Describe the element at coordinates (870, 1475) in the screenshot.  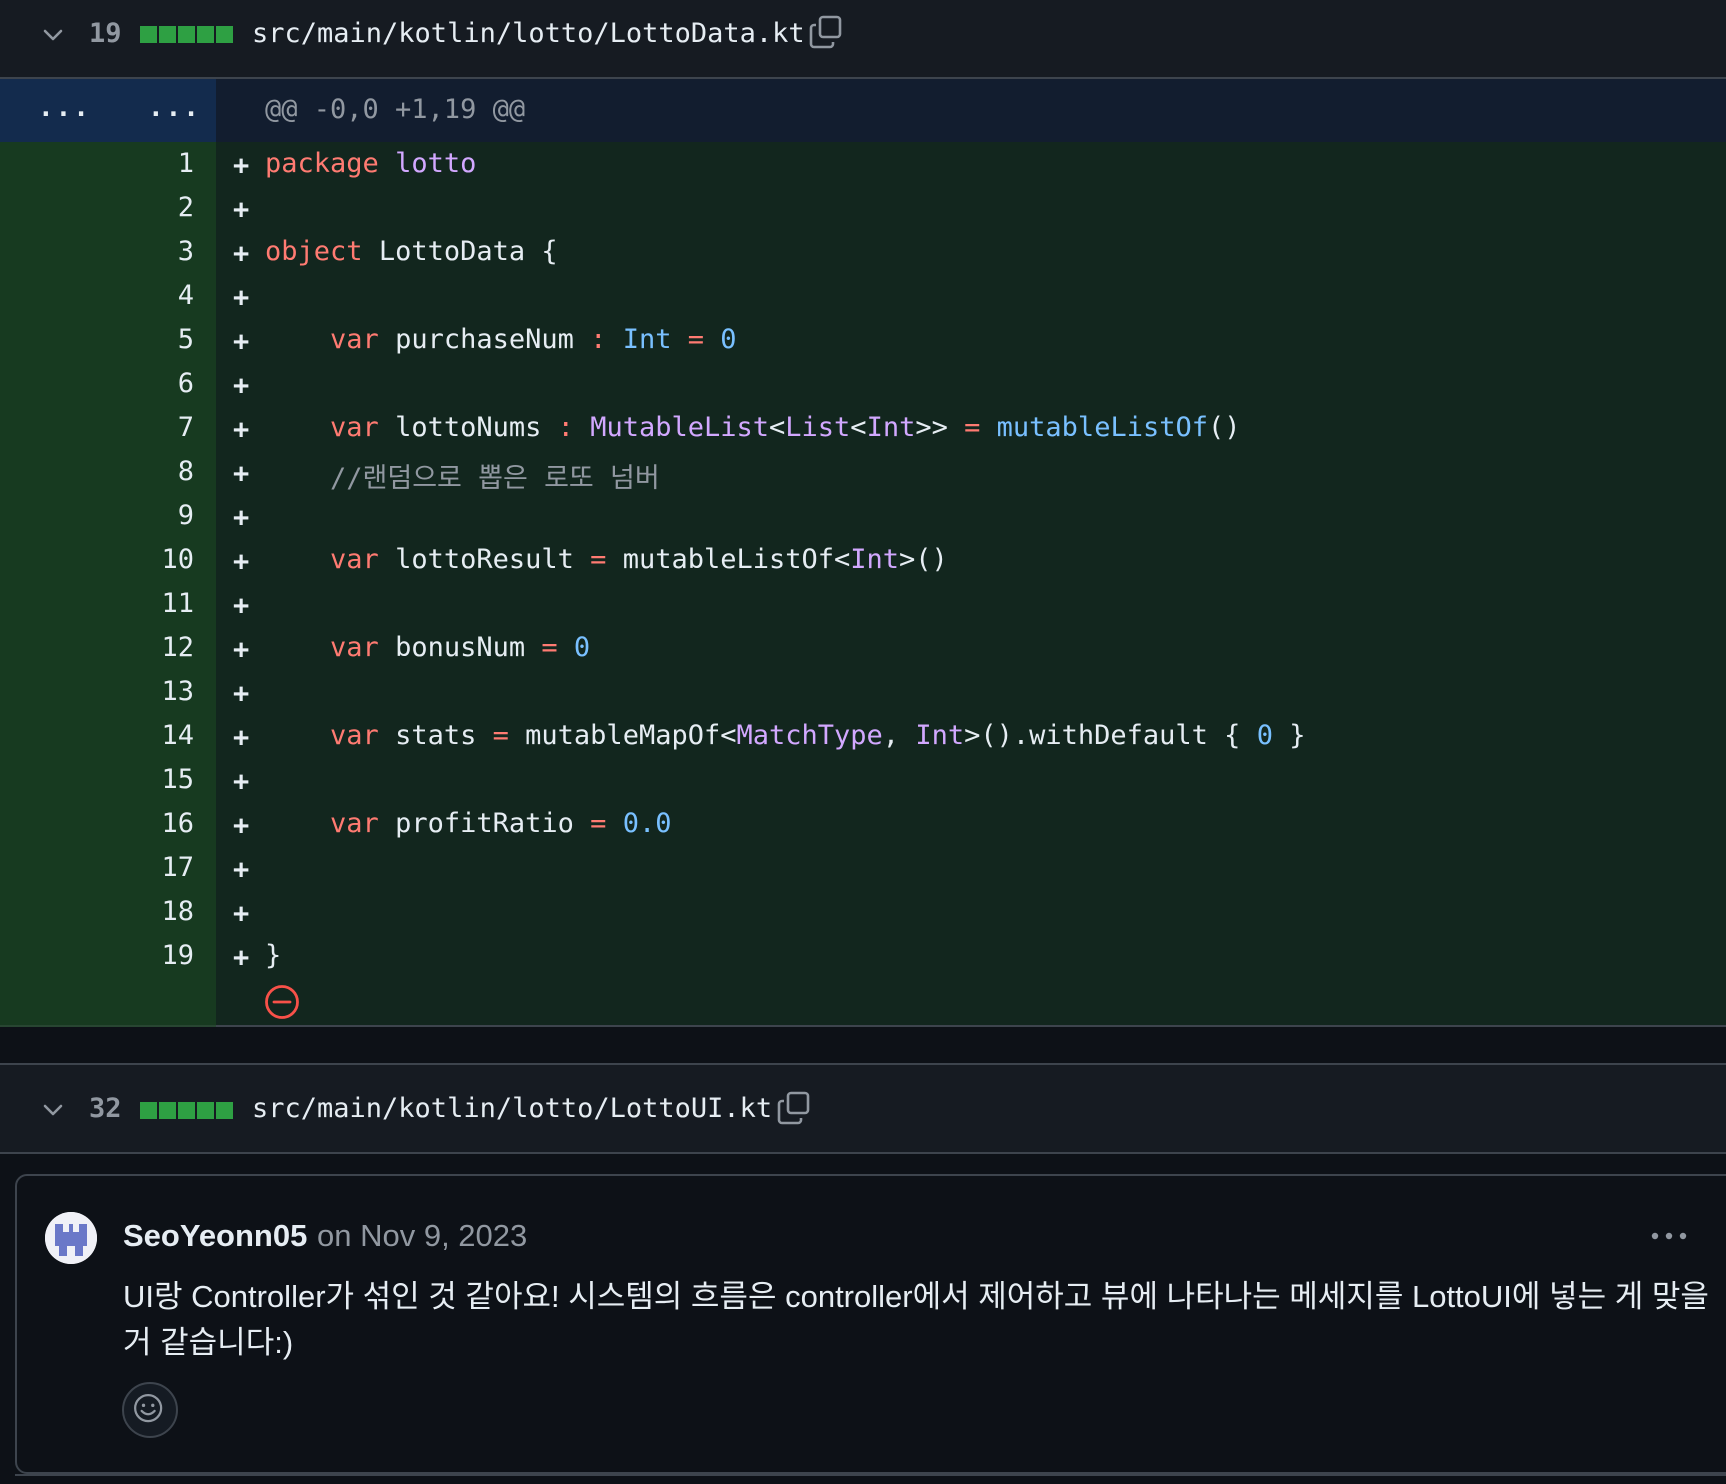
I see `divider` at that location.